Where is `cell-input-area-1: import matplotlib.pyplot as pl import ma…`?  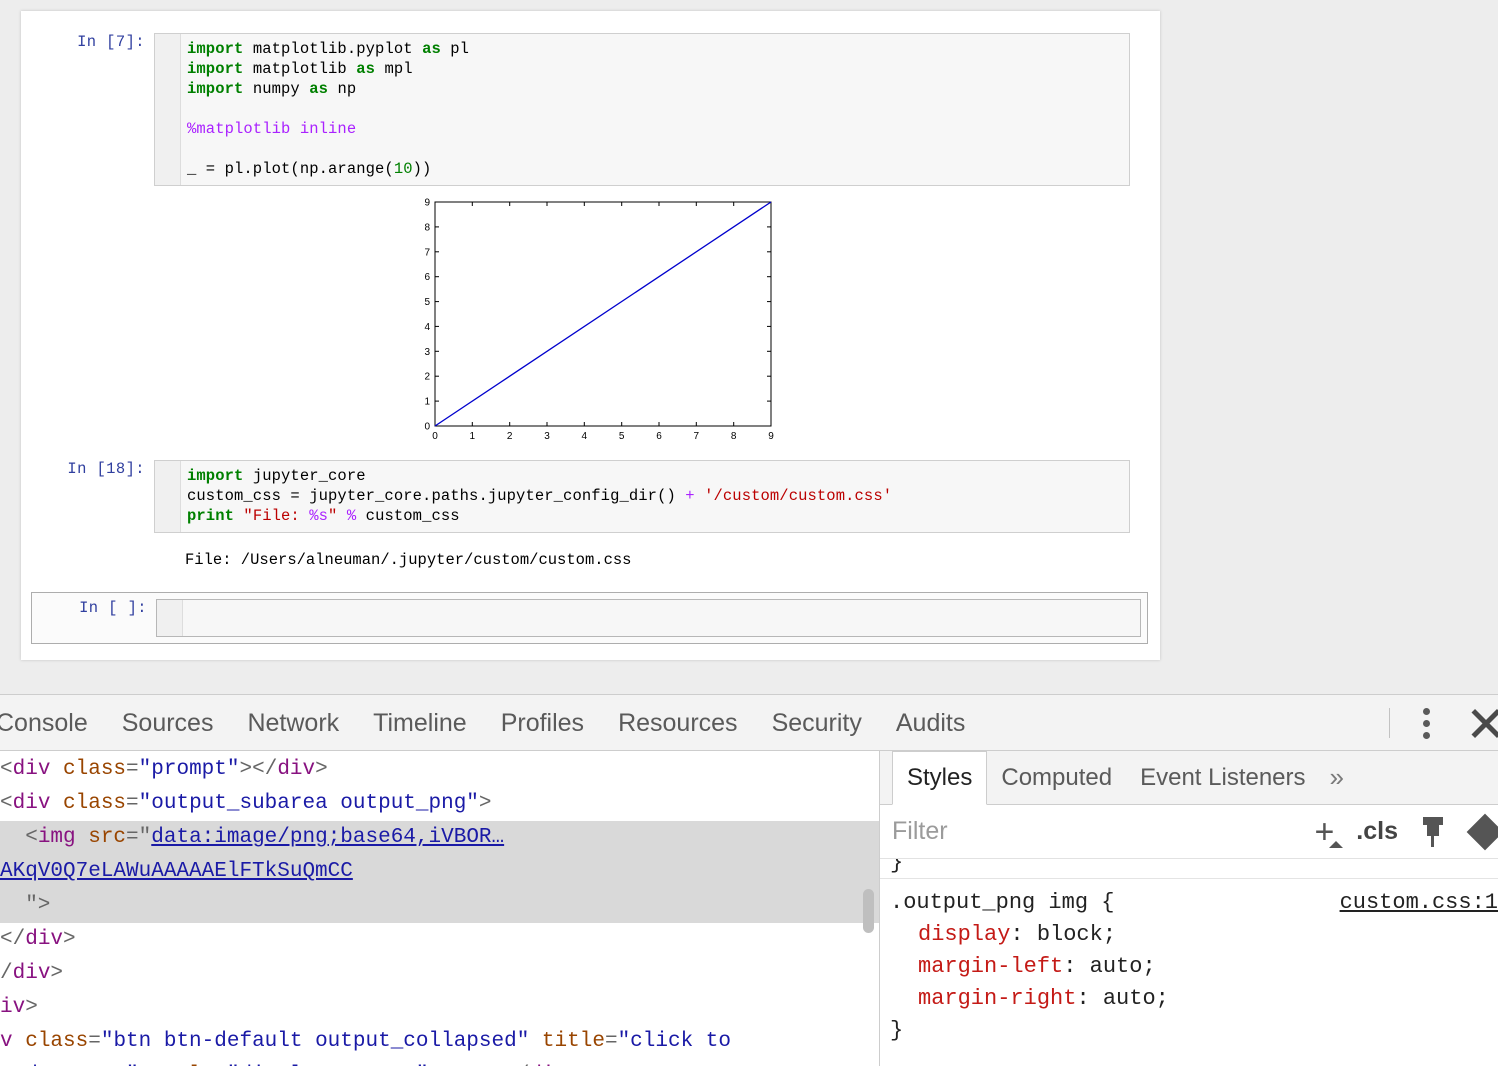 cell-input-area-1: import matplotlib.pyplot as pl import ma… is located at coordinates (642, 109).